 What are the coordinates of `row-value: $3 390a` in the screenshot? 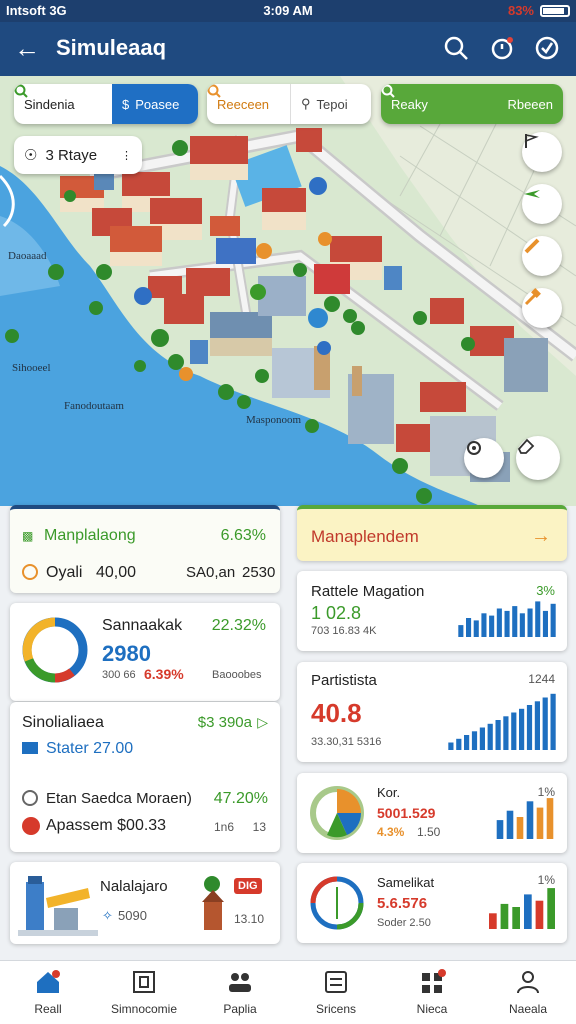 It's located at (224, 722).